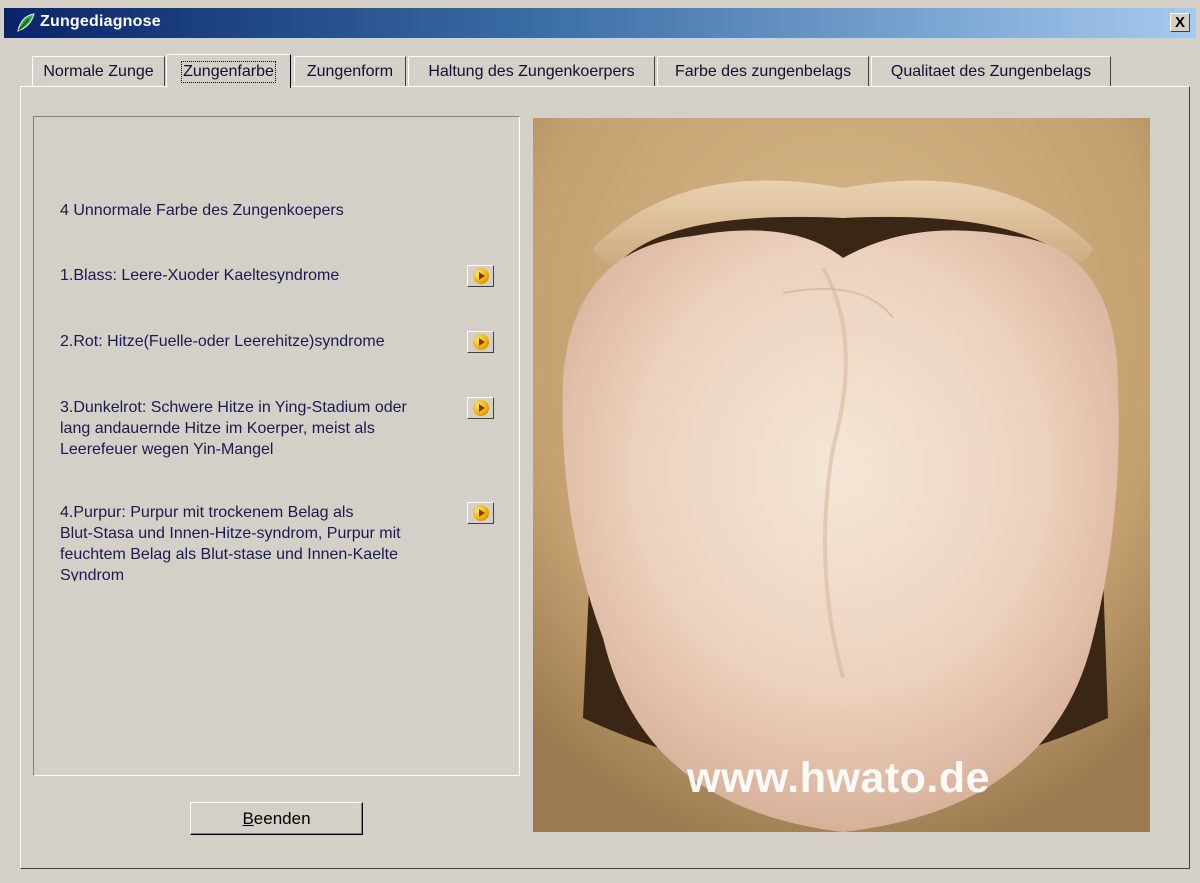 Image resolution: width=1200 pixels, height=883 pixels. What do you see at coordinates (763, 71) in the screenshot?
I see `tab-farbe-des-zungenbelags: Farbe des zungenbelags` at bounding box center [763, 71].